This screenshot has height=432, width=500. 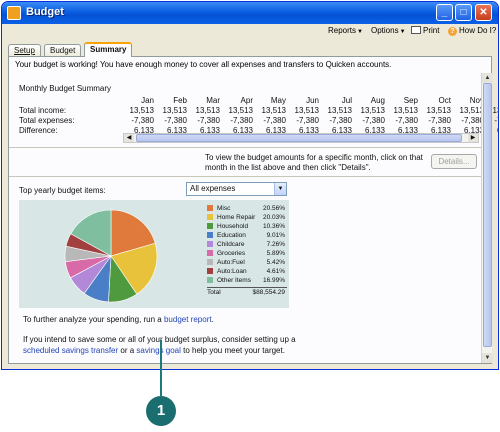 What do you see at coordinates (463, 12) in the screenshot?
I see `maximize-button: □` at bounding box center [463, 12].